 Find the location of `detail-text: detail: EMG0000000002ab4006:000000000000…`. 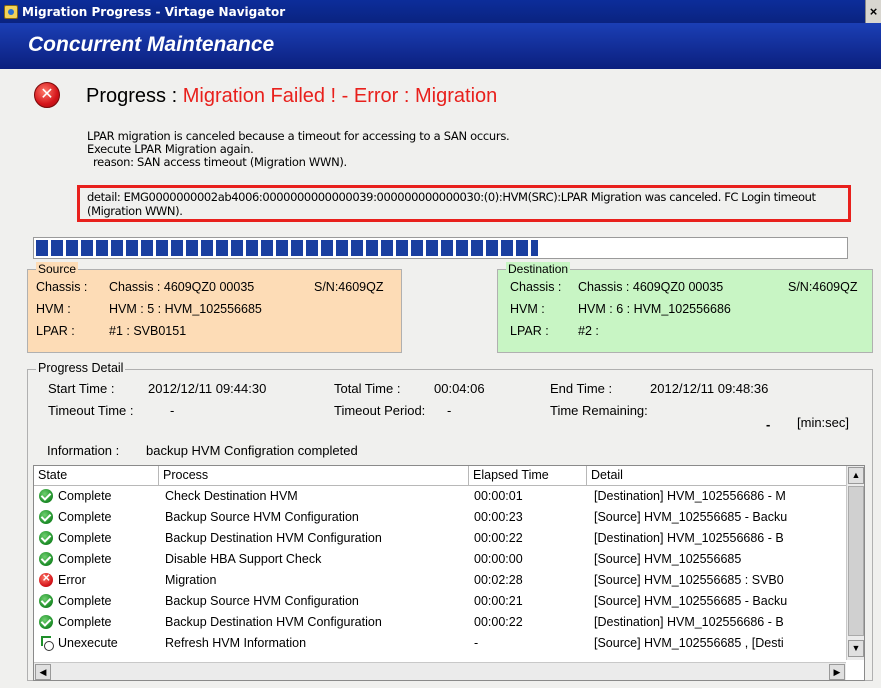

detail-text: detail: EMG0000000002ab4006:000000000000… is located at coordinates (451, 204).